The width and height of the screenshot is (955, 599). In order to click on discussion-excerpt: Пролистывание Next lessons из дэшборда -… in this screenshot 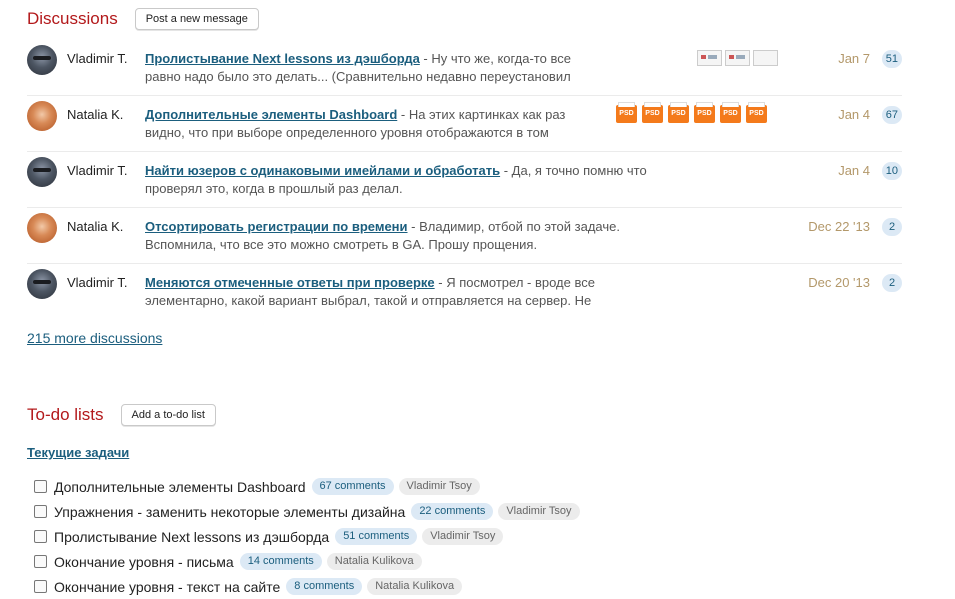, I will do `click(367, 68)`.